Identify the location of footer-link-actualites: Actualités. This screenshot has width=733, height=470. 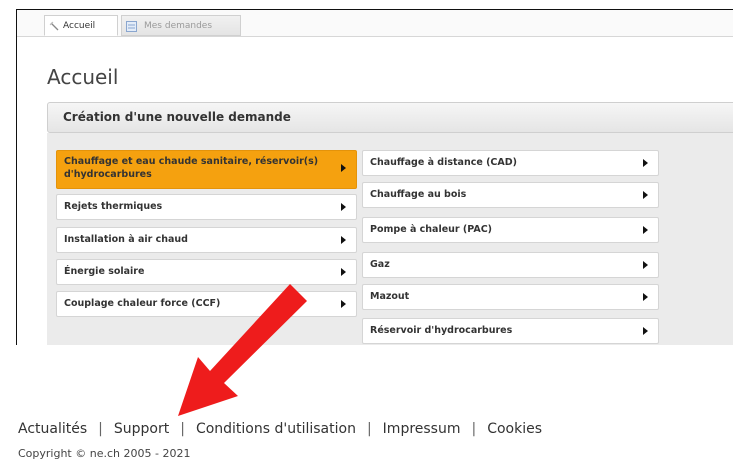
(52, 429).